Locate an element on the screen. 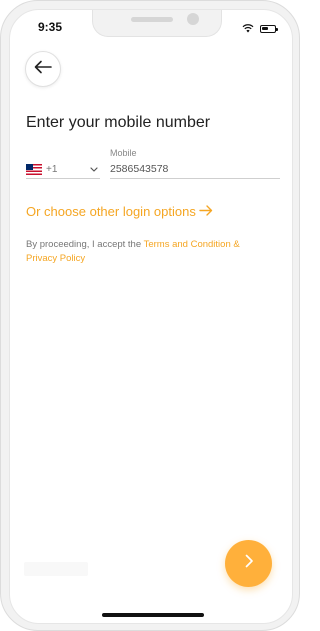 This screenshot has height=631, width=320. chevron-down-icon is located at coordinates (94, 169).